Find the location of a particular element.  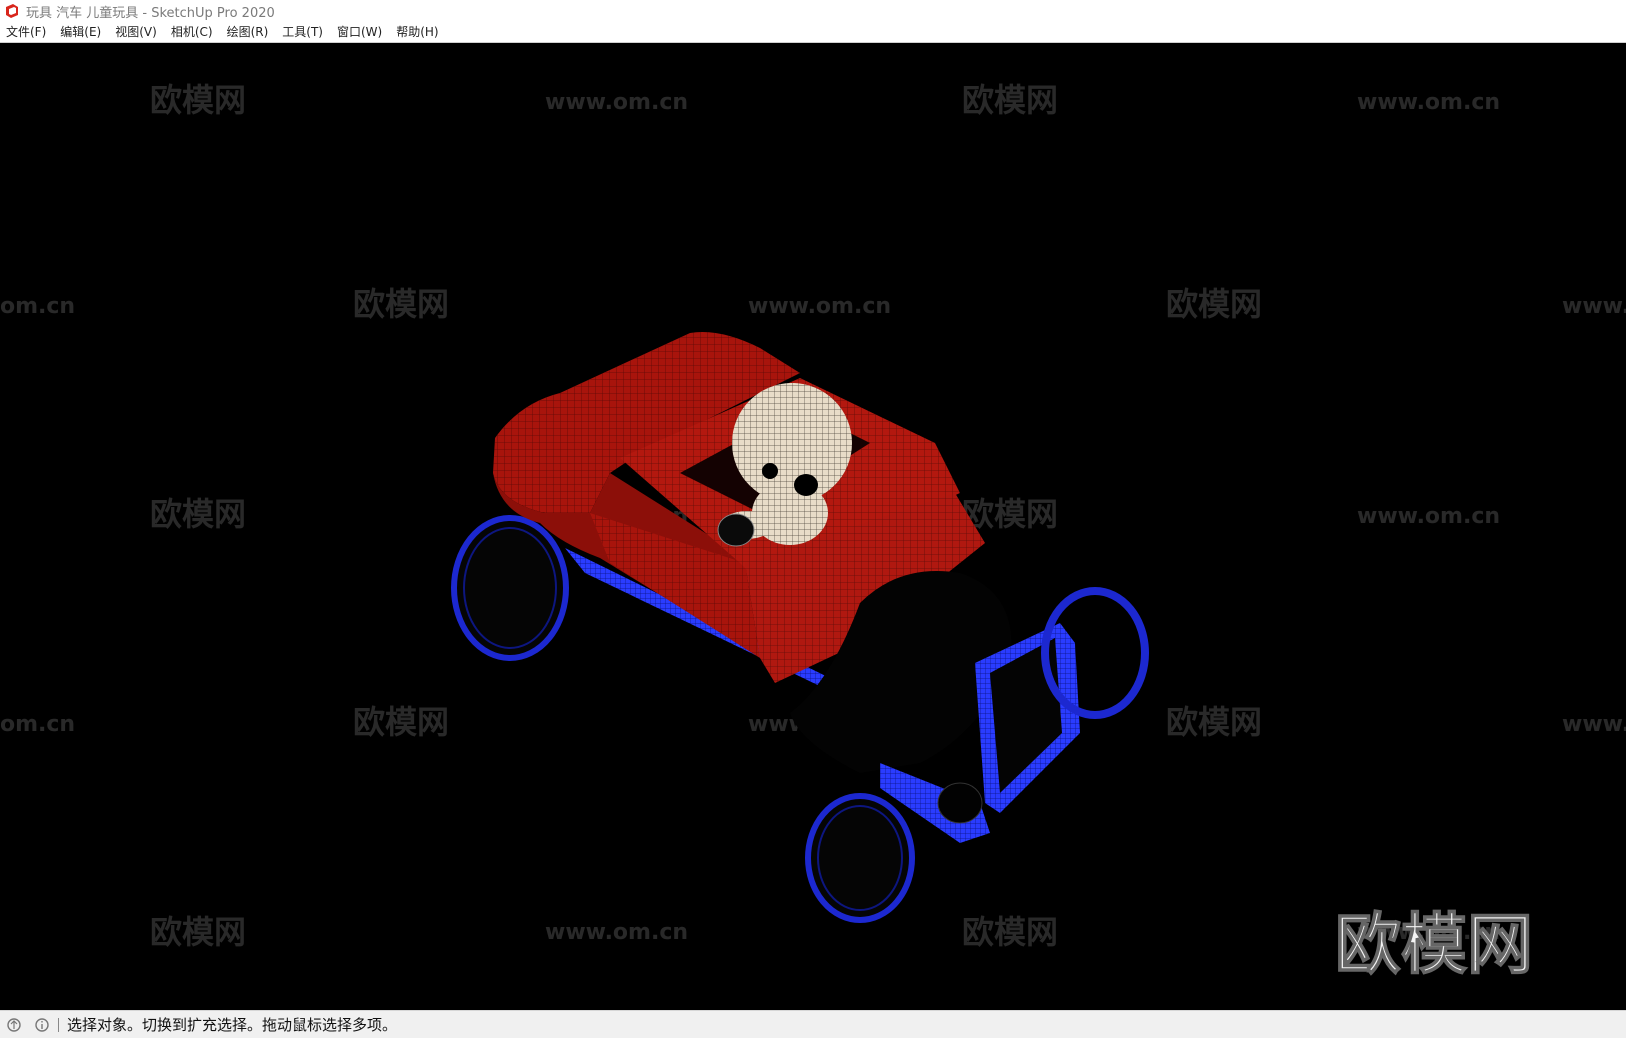

menu-draw: 绘图(R) is located at coordinates (248, 32).